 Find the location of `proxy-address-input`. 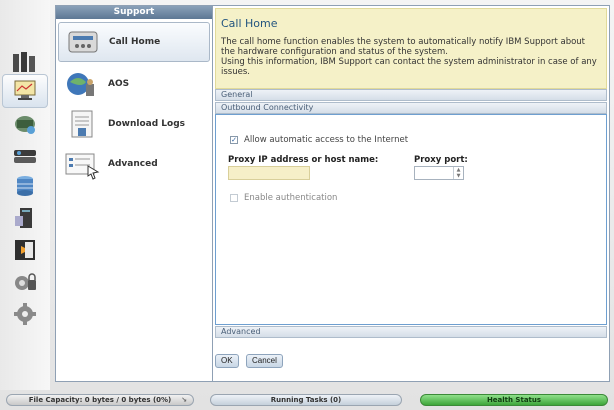

proxy-address-input is located at coordinates (269, 173).